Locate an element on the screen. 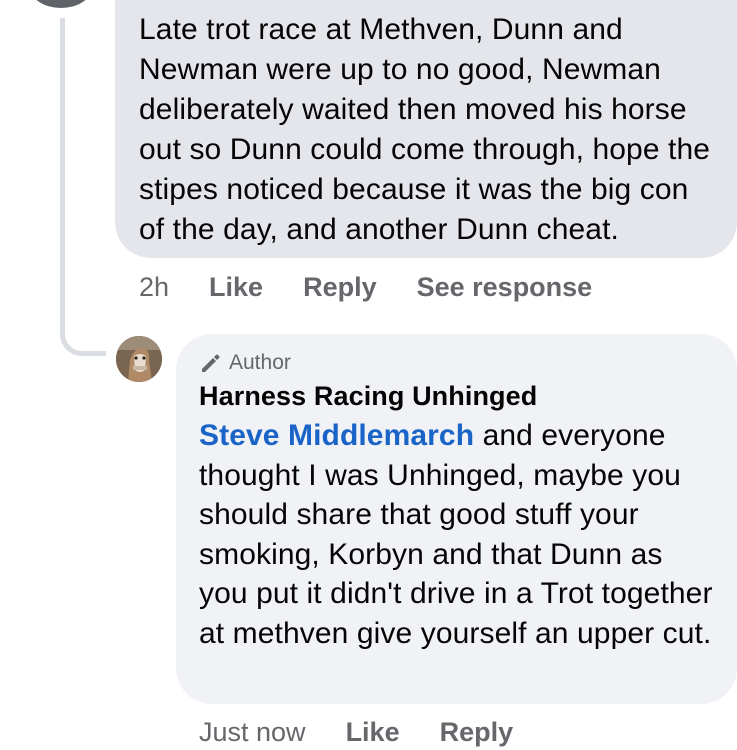 This screenshot has height=750, width=737. parent-comment-actions: 2h Like Reply See response is located at coordinates (365, 287).